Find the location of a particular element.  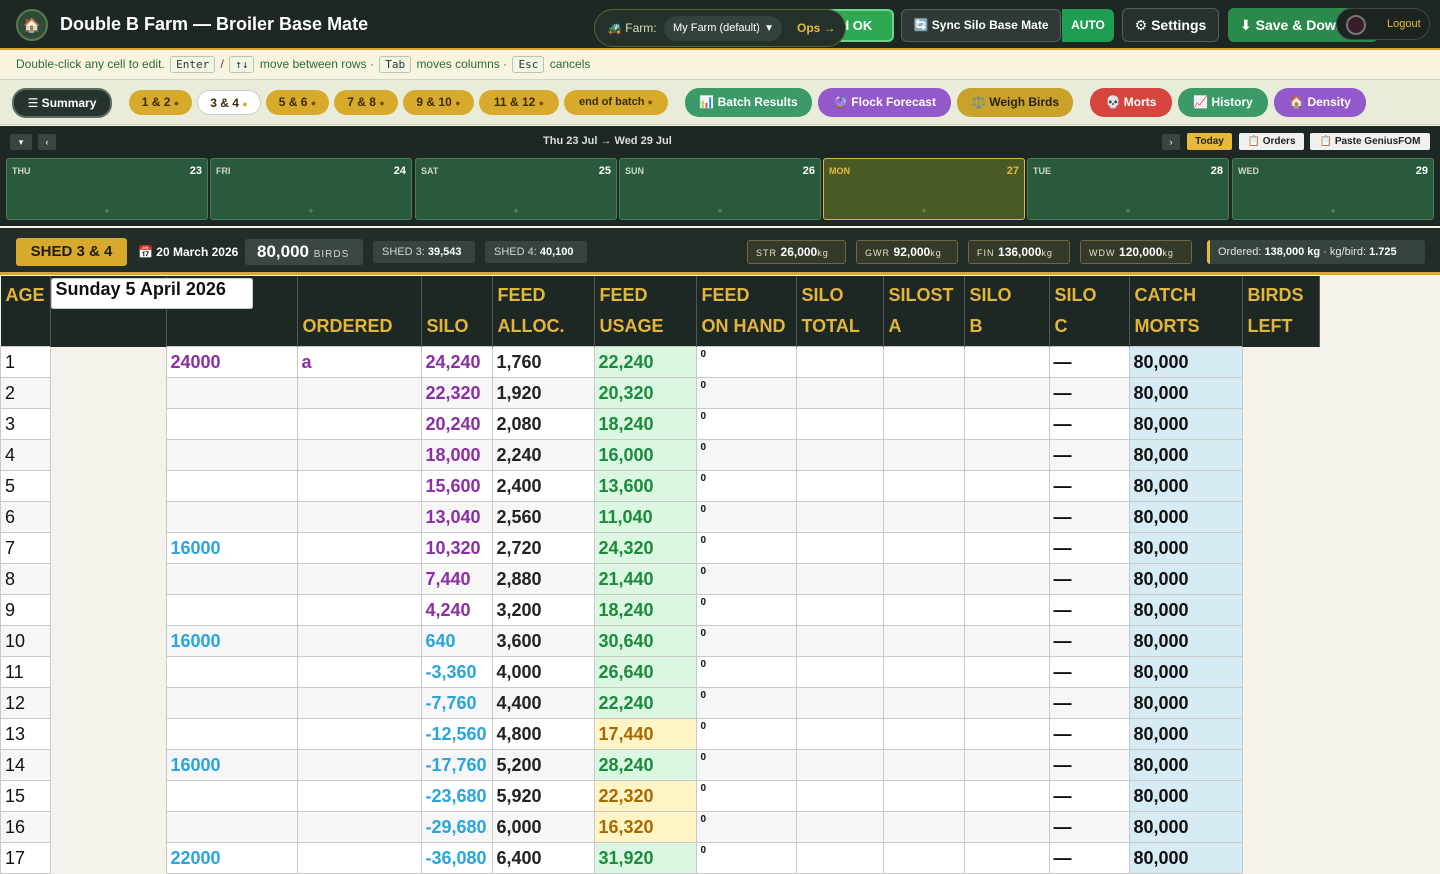

cell-age: 15 is located at coordinates (25, 796).